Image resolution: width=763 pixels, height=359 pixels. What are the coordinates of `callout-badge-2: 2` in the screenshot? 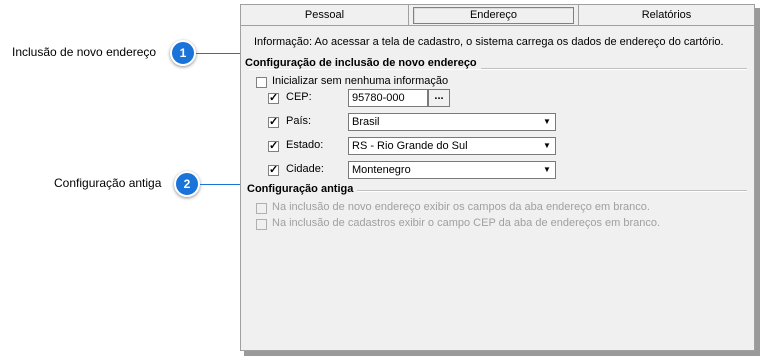 It's located at (187, 184).